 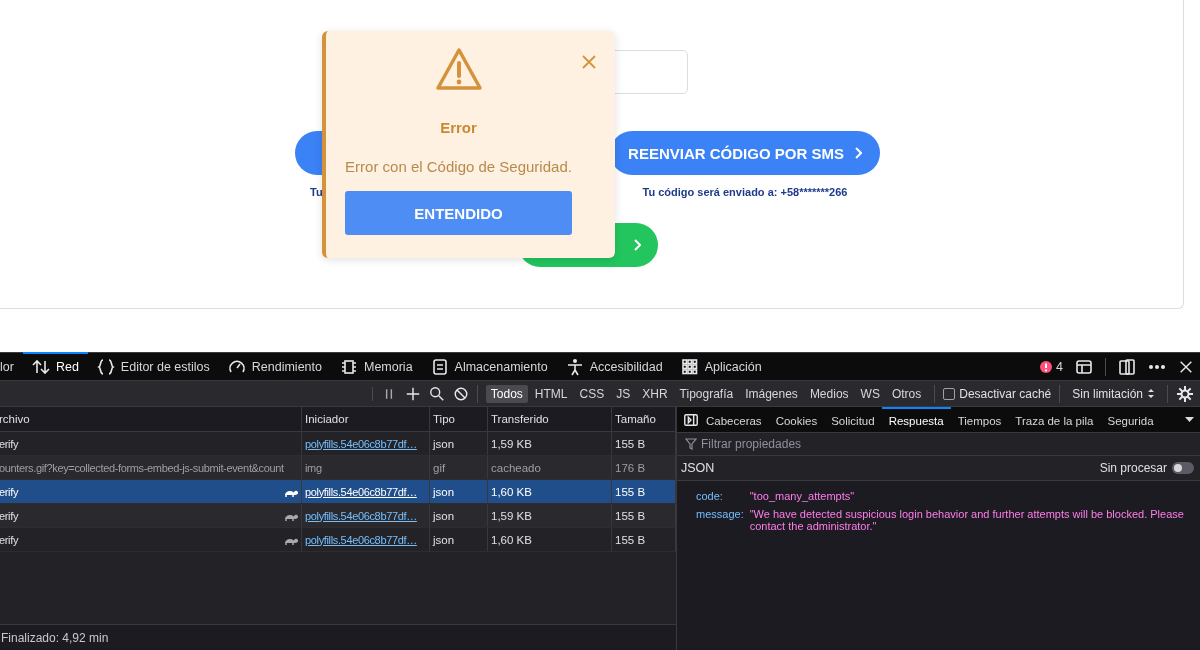 I want to click on warning-icon, so click(x=458, y=69).